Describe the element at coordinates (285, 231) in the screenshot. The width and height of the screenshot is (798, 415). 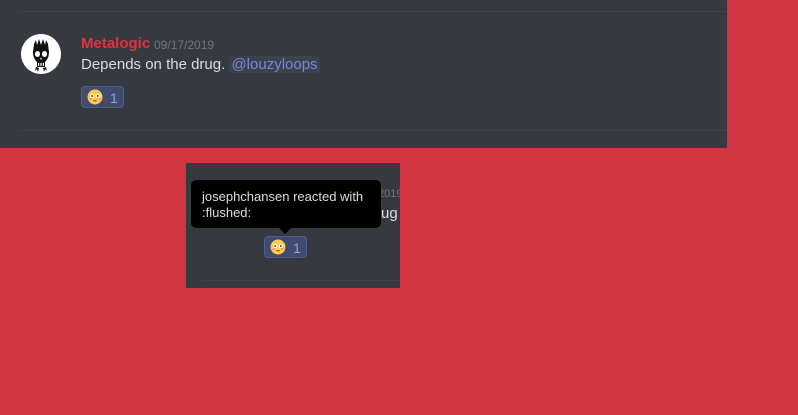
I see `tooltip-arrow` at that location.